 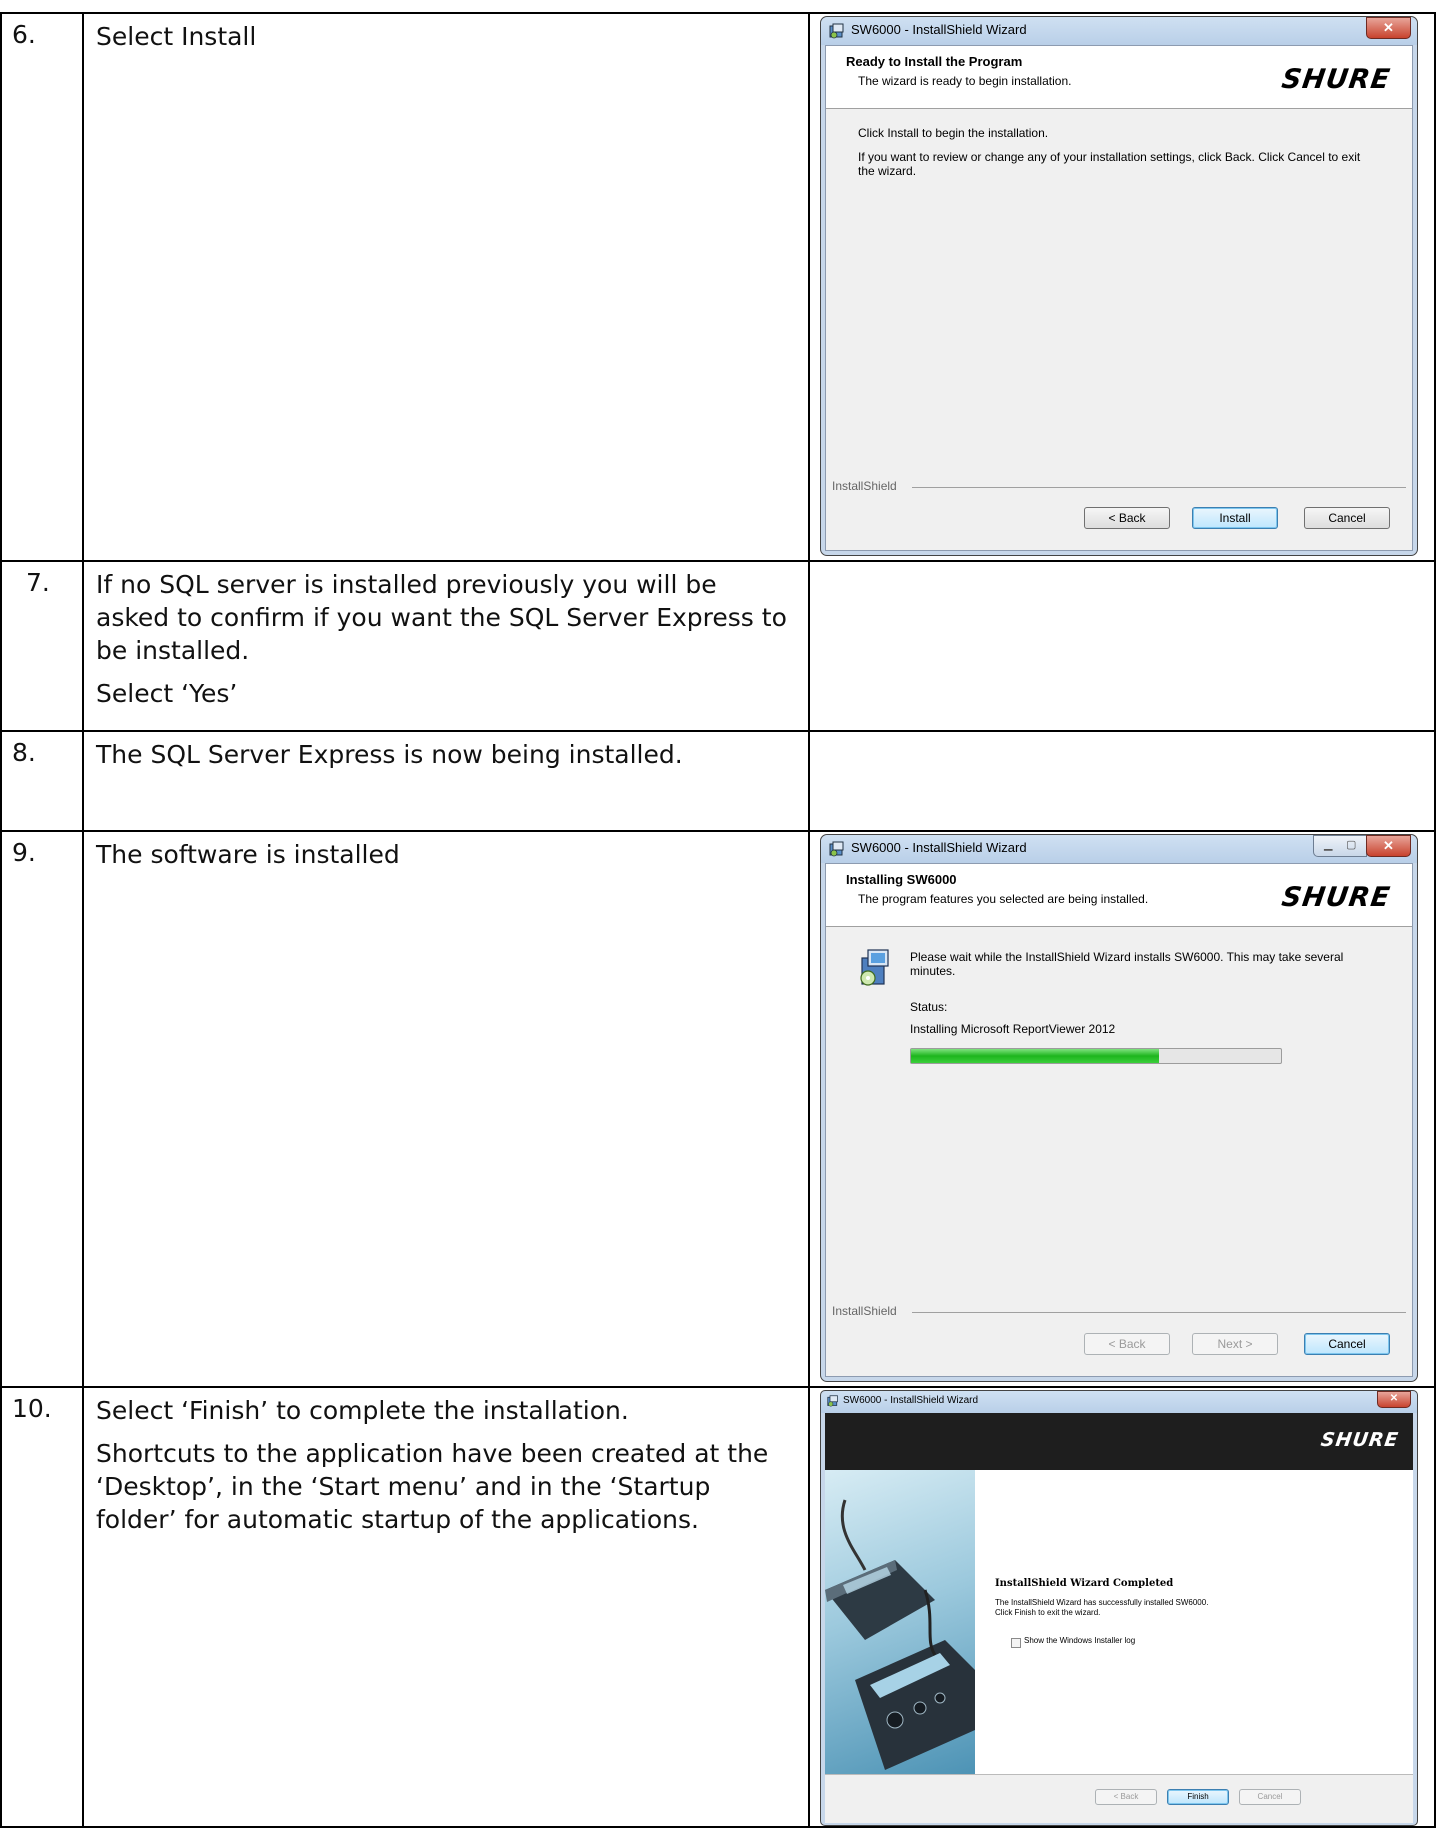 What do you see at coordinates (901, 879) in the screenshot?
I see `dialog-heading: Installing SW6000` at bounding box center [901, 879].